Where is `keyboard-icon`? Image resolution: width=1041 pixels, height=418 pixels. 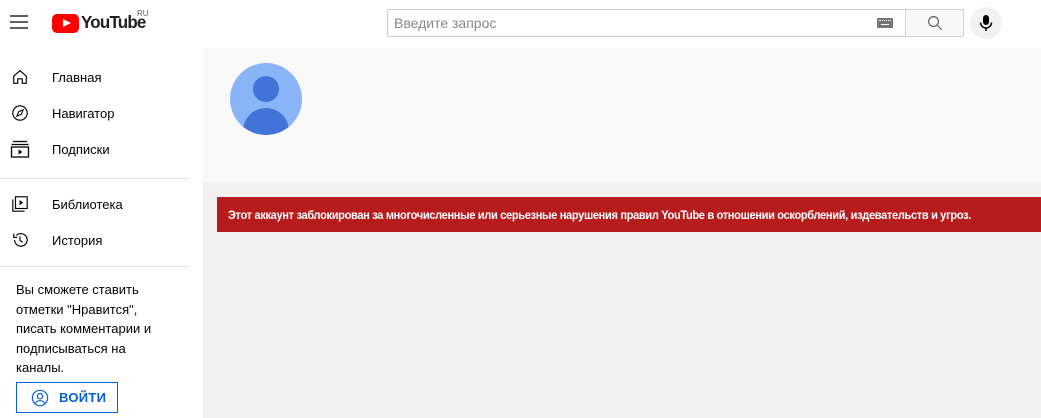
keyboard-icon is located at coordinates (885, 23).